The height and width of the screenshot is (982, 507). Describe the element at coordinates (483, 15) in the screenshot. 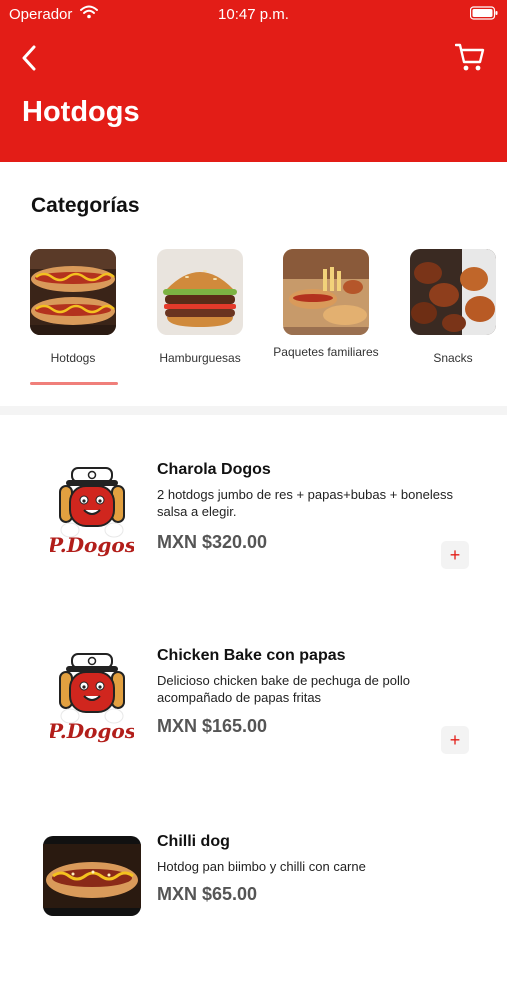

I see `battery-icon` at that location.